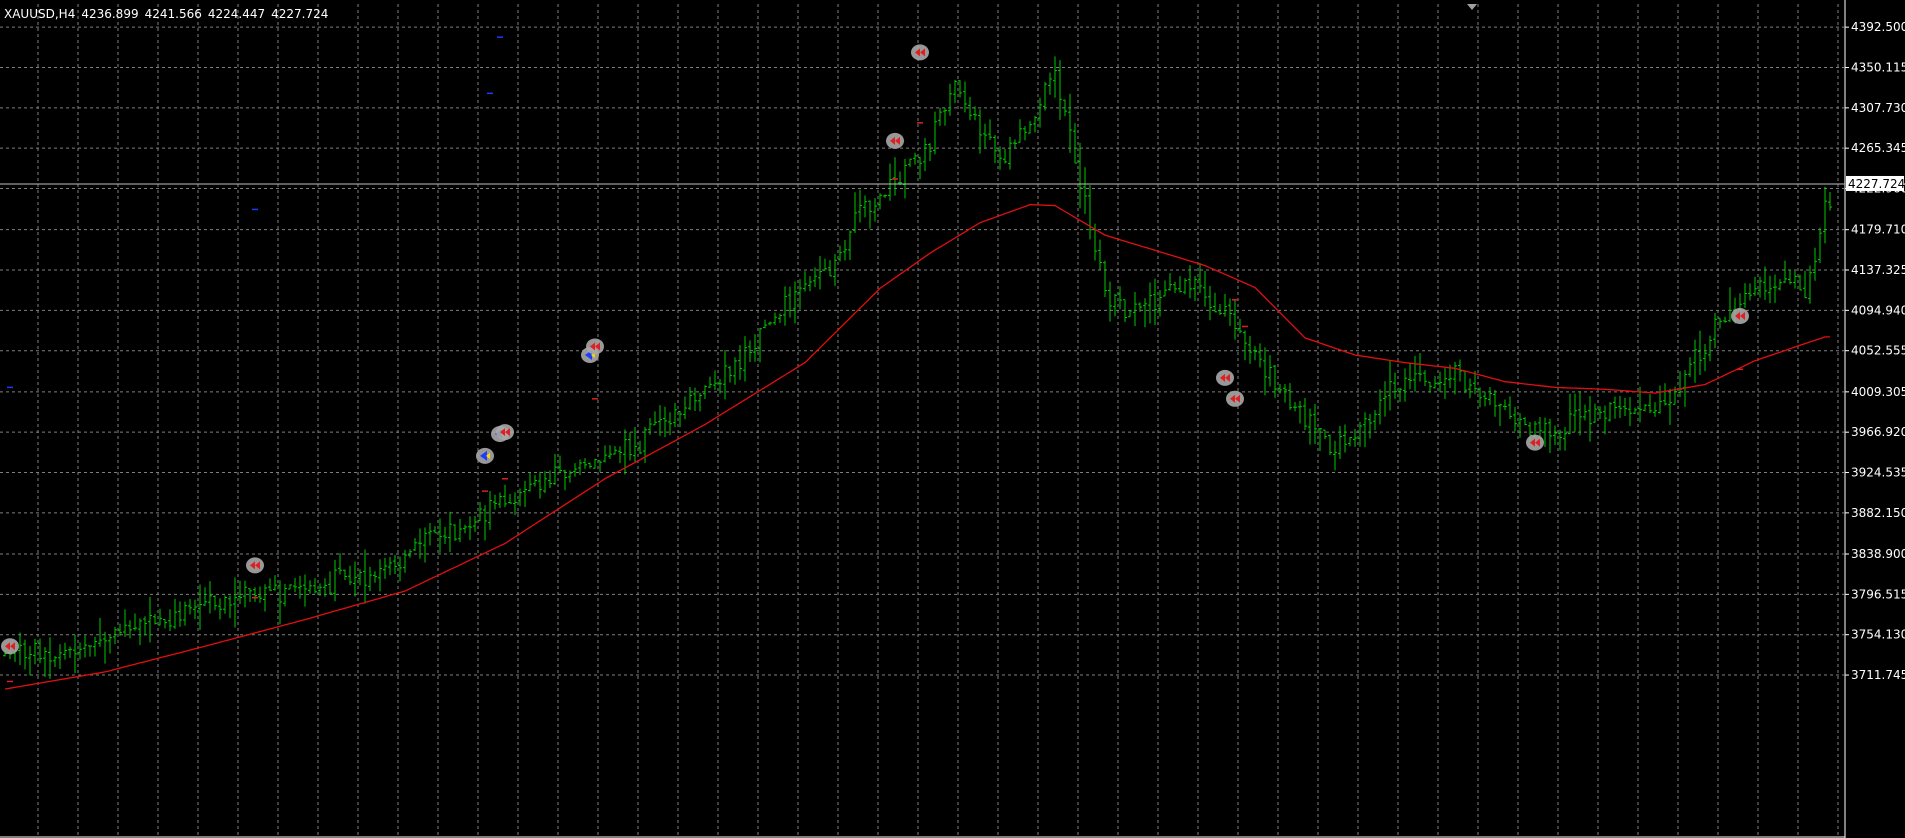 Image resolution: width=1905 pixels, height=838 pixels. I want to click on tick-label: 4350.115, so click(1878, 68).